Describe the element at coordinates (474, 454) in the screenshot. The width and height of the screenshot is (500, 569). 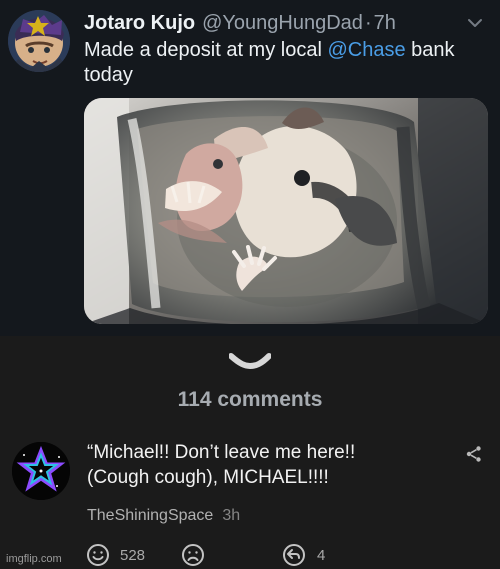
I see `share-icon` at that location.